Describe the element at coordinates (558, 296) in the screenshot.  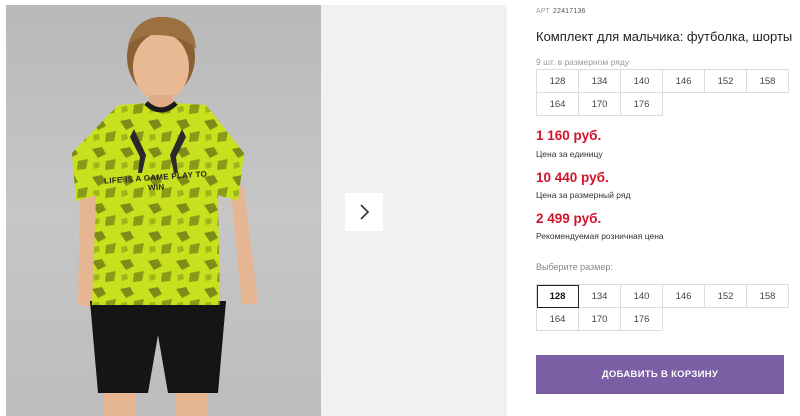
I see `size-option-128: 128` at that location.